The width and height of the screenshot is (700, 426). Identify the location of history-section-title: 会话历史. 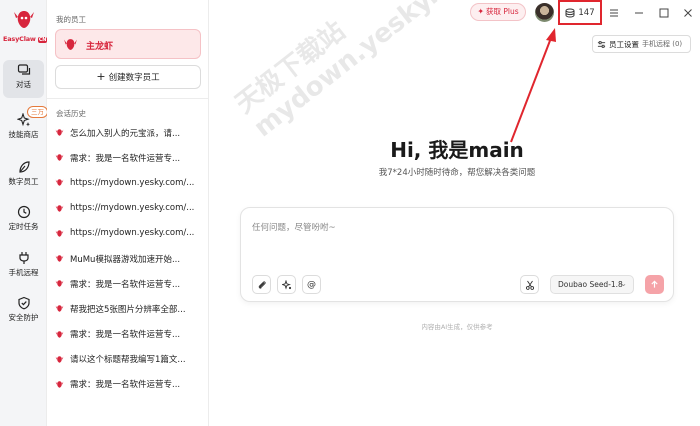
(71, 113).